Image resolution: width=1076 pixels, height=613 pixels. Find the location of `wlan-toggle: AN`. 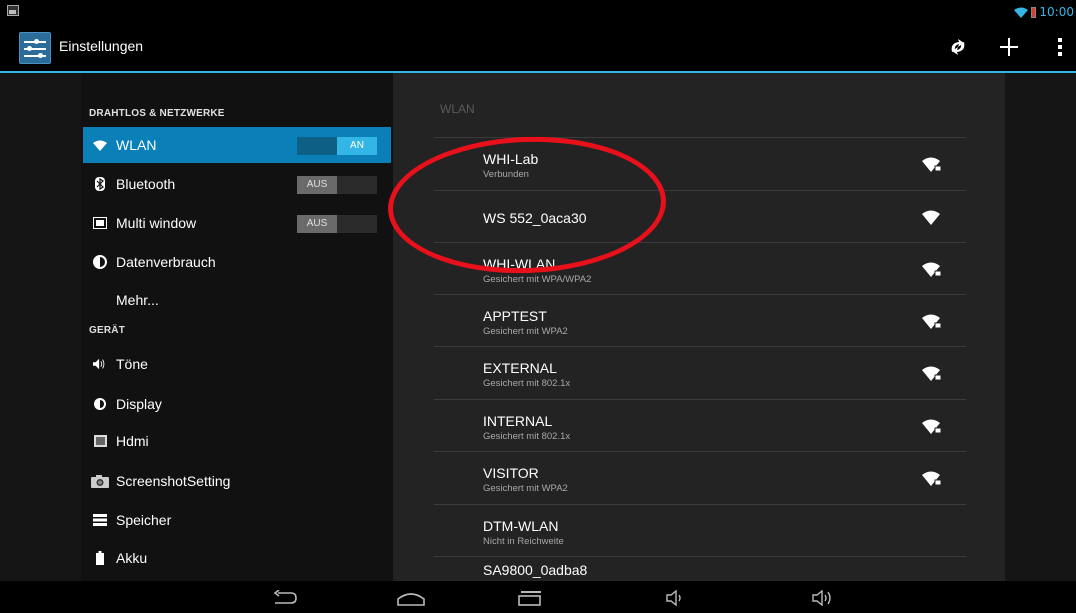

wlan-toggle: AN is located at coordinates (337, 146).